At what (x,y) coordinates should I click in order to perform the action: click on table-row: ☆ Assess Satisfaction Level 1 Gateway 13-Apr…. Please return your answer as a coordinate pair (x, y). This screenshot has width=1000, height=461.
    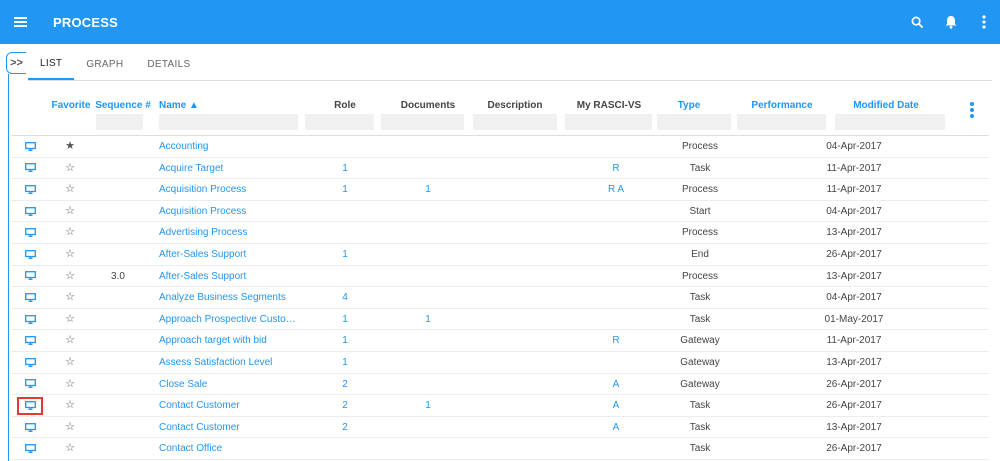
    Looking at the image, I should click on (500, 363).